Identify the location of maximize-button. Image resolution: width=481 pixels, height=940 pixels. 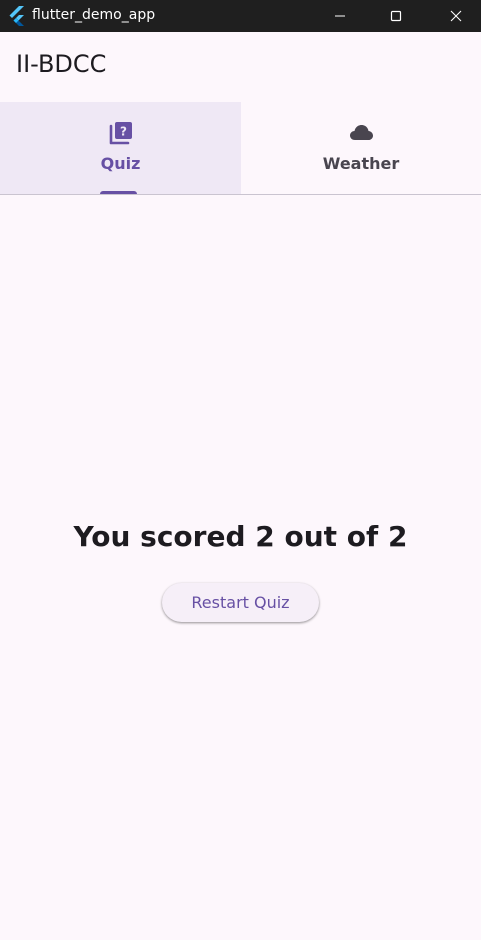
(396, 16).